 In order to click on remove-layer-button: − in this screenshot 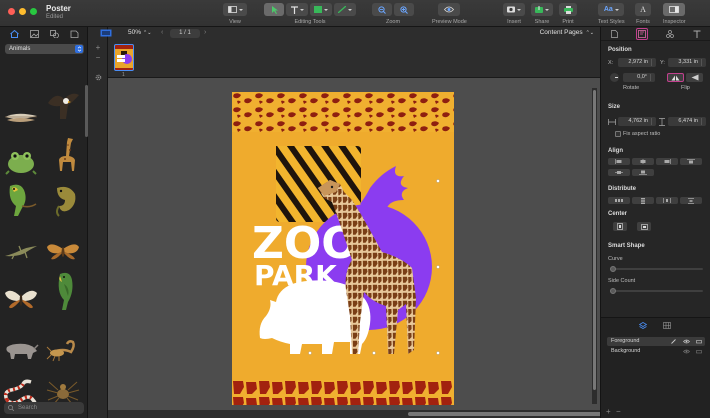, I will do `click(618, 411)`.